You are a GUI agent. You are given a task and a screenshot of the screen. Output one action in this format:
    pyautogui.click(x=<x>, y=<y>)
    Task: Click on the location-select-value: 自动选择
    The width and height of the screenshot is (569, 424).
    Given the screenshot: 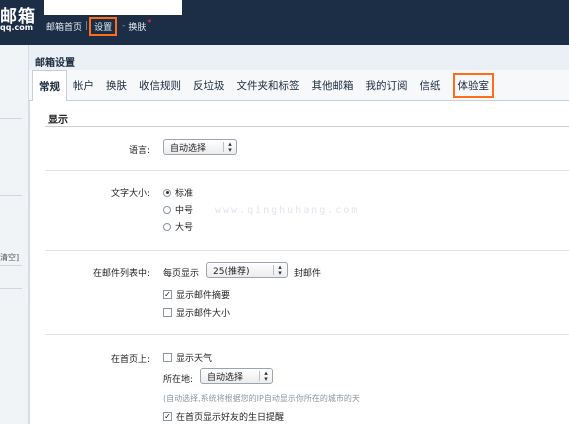 What is the action you would take?
    pyautogui.click(x=225, y=377)
    